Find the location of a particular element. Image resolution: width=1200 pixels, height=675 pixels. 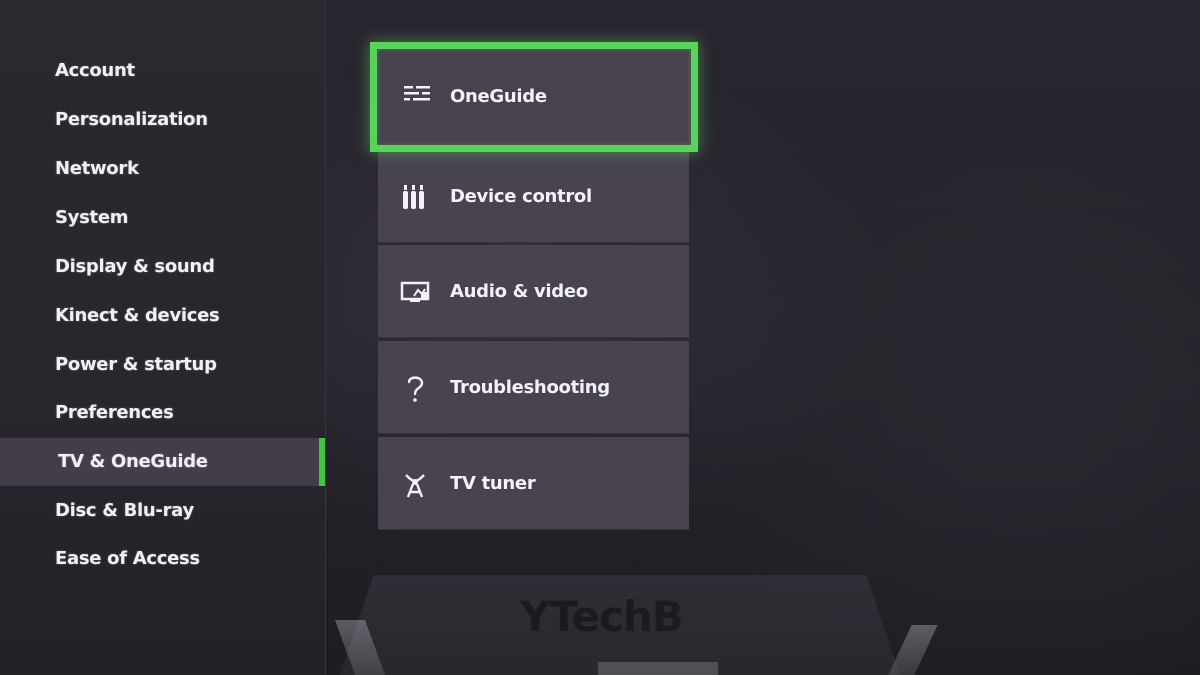

question-mark-icon is located at coordinates (416, 388).